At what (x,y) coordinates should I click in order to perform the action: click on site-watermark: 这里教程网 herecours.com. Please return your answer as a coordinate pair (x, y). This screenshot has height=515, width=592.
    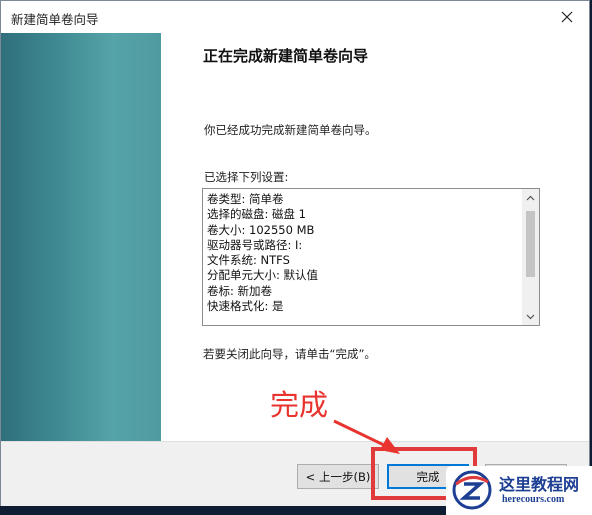
    Looking at the image, I should click on (519, 490).